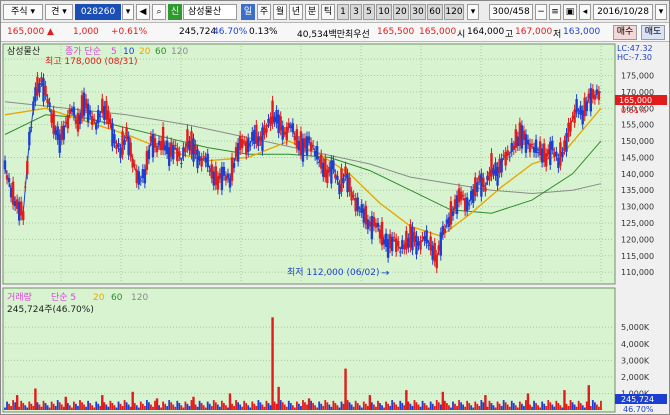 This screenshot has height=415, width=670. Describe the element at coordinates (263, 32) in the screenshot. I see `turnover-rate: 0.13%` at that location.